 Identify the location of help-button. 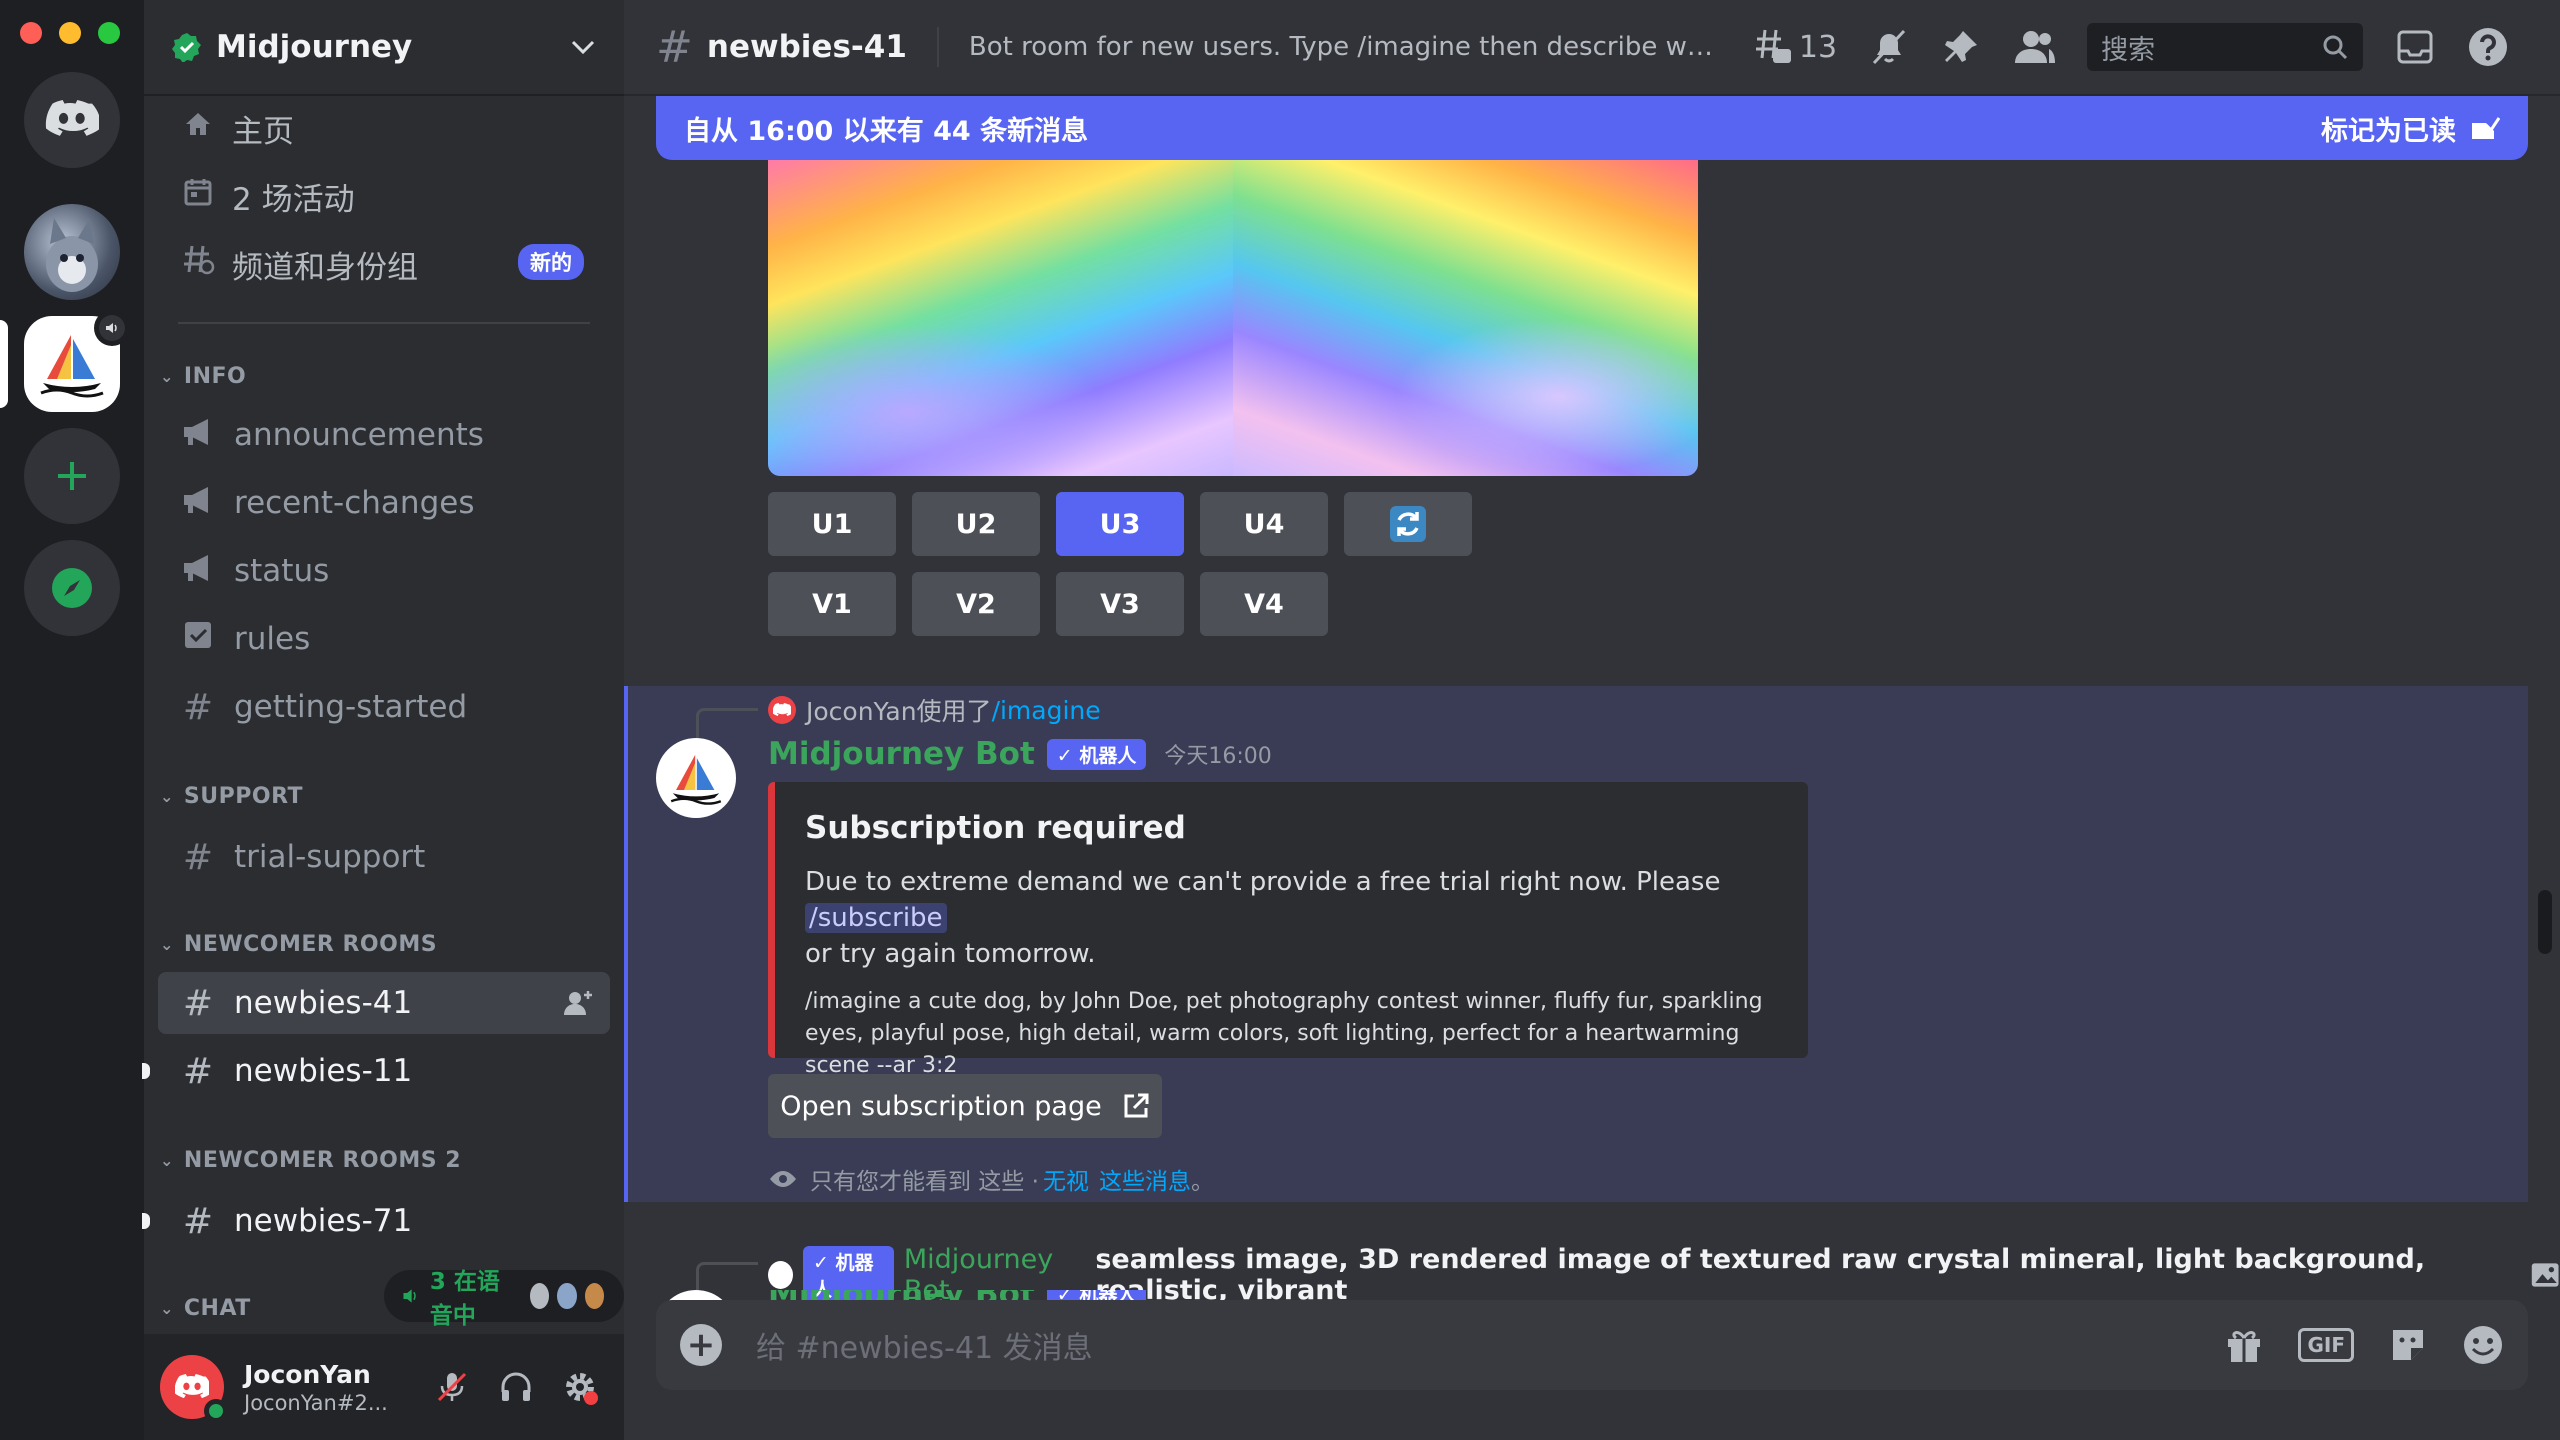
(2488, 47).